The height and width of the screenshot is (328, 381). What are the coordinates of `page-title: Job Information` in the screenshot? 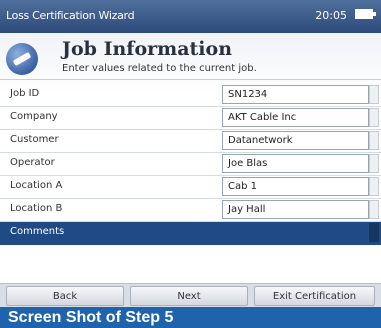 It's located at (147, 49).